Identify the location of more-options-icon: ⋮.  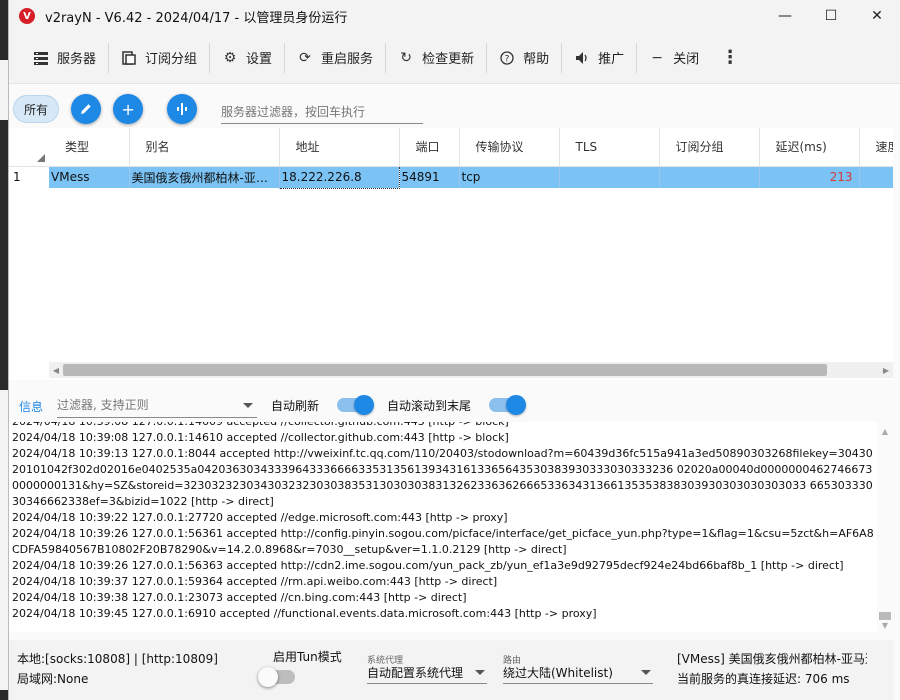
(730, 57).